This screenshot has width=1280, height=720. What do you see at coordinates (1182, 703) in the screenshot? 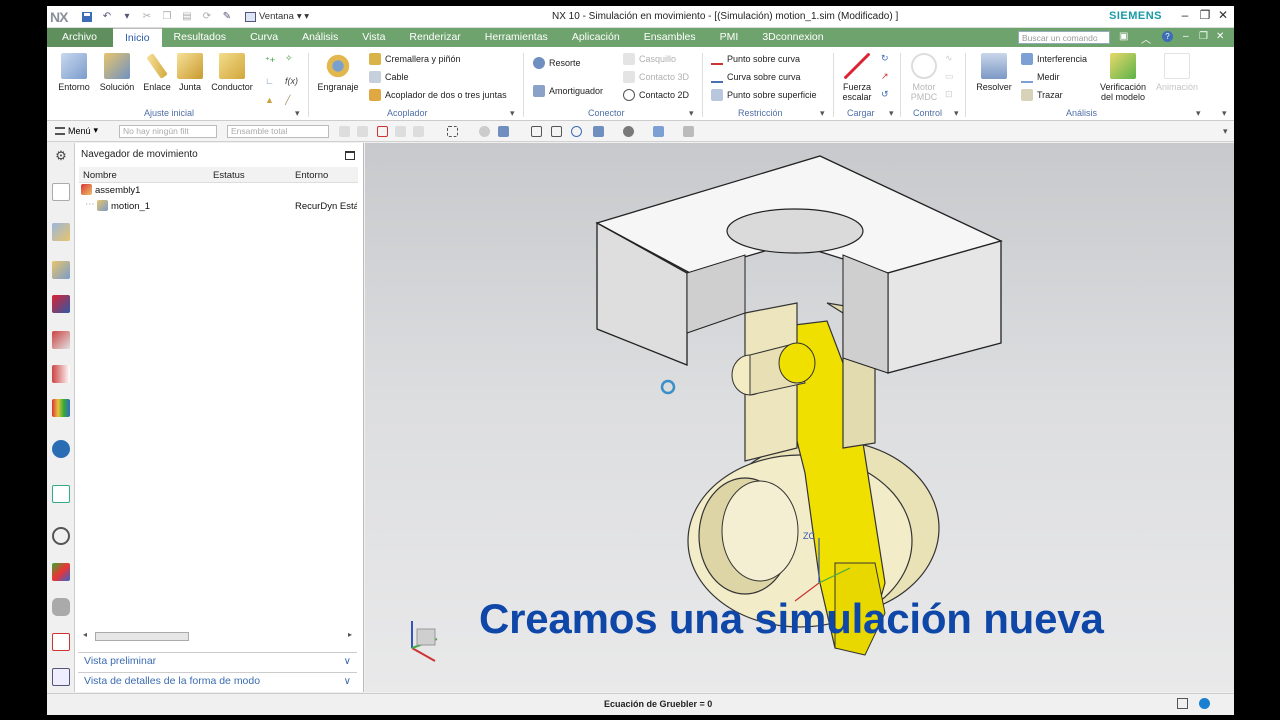
I see `full-screen-icon` at bounding box center [1182, 703].